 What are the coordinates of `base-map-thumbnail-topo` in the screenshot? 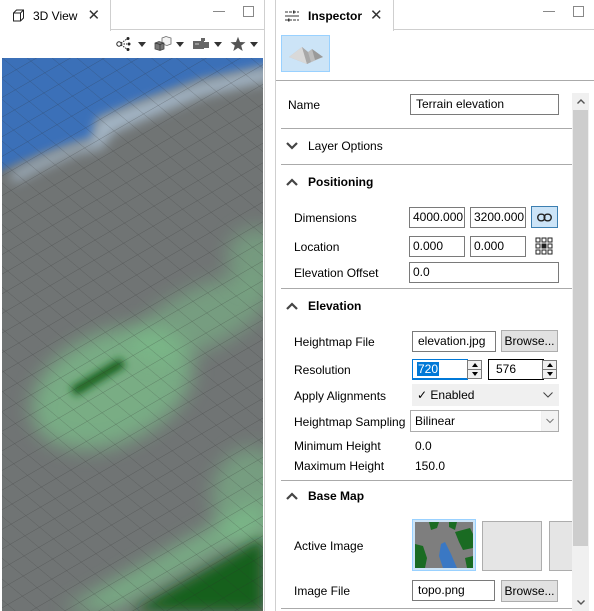 It's located at (444, 545).